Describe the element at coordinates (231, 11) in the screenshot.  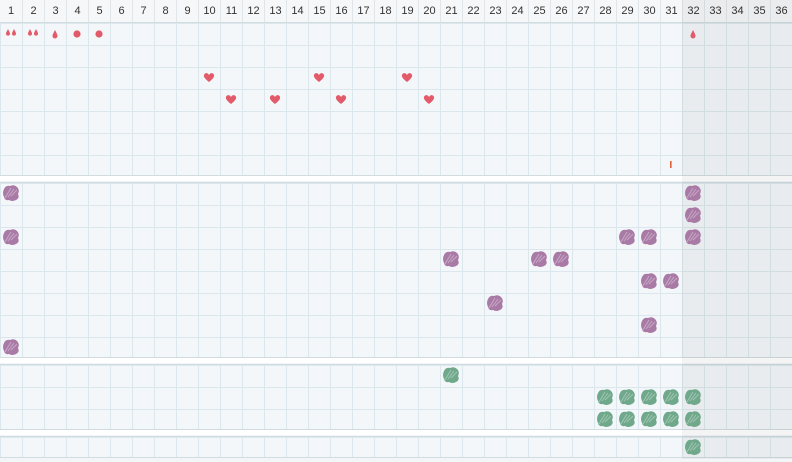
I see `day-header-11: 11` at that location.